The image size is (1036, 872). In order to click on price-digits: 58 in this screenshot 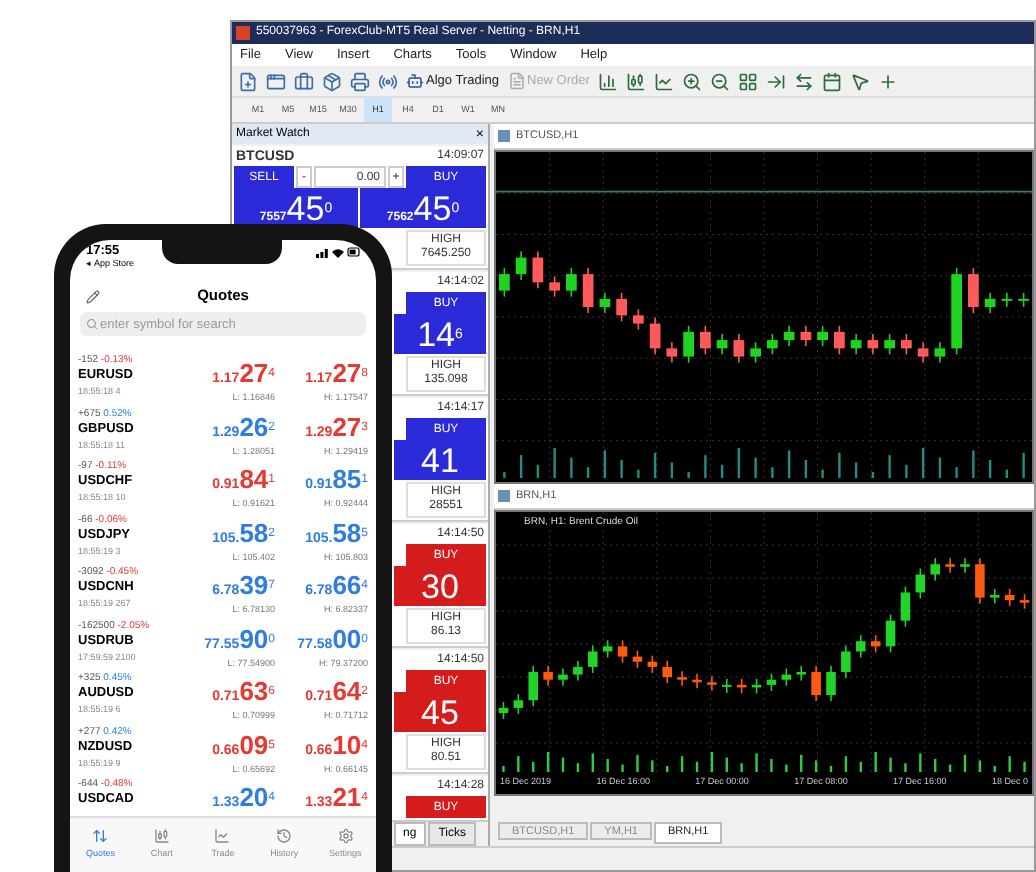, I will do `click(347, 532)`.